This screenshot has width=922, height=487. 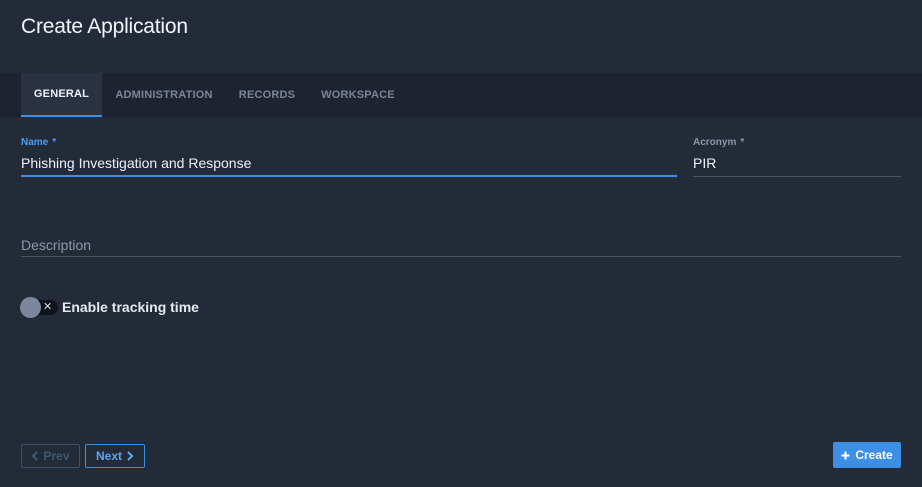 I want to click on name-required-marker: *, so click(x=54, y=142).